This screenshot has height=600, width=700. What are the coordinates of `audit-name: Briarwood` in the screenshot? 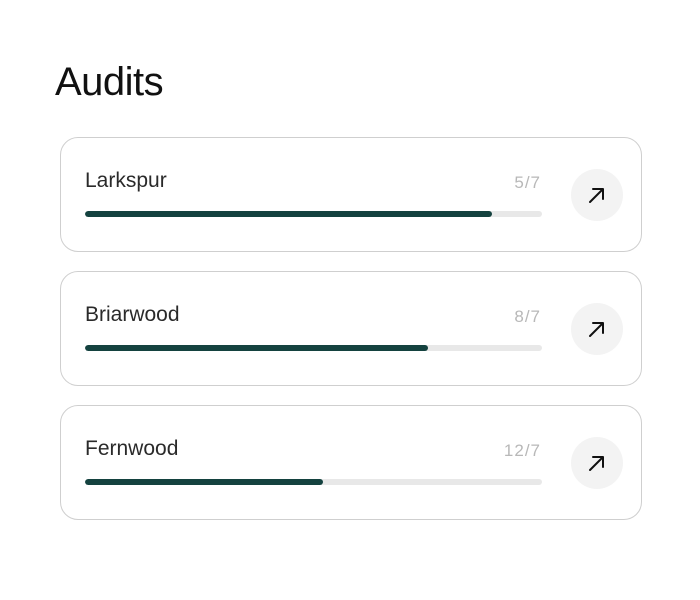 It's located at (132, 314).